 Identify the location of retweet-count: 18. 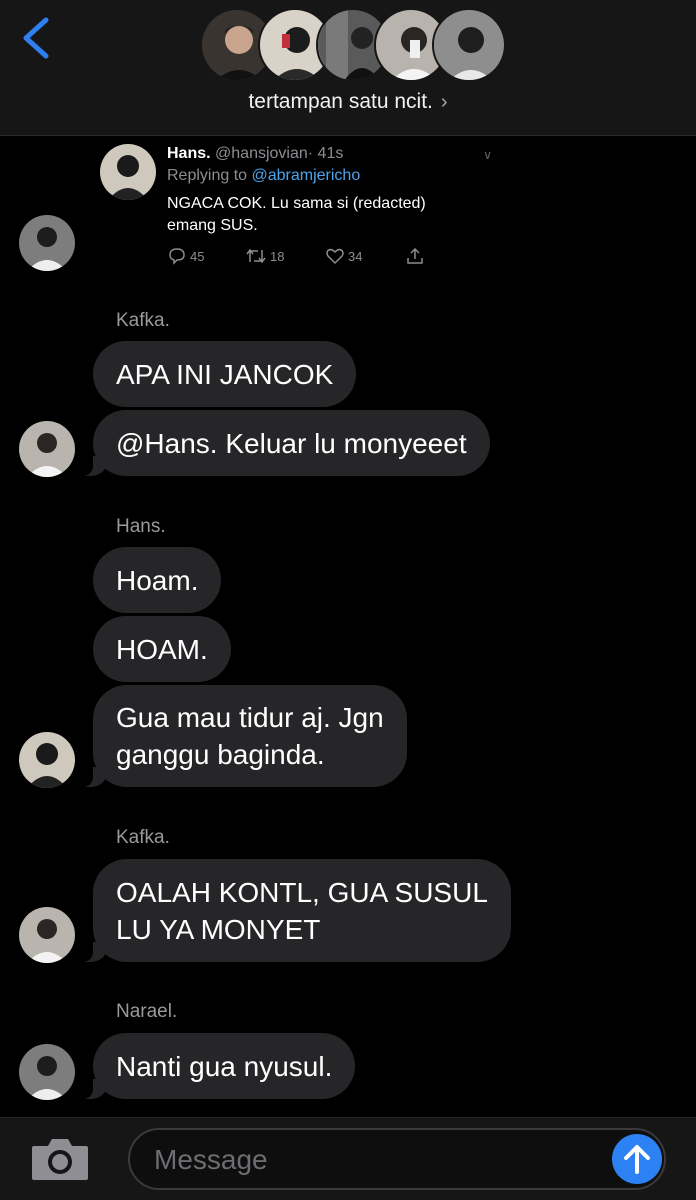
(277, 256).